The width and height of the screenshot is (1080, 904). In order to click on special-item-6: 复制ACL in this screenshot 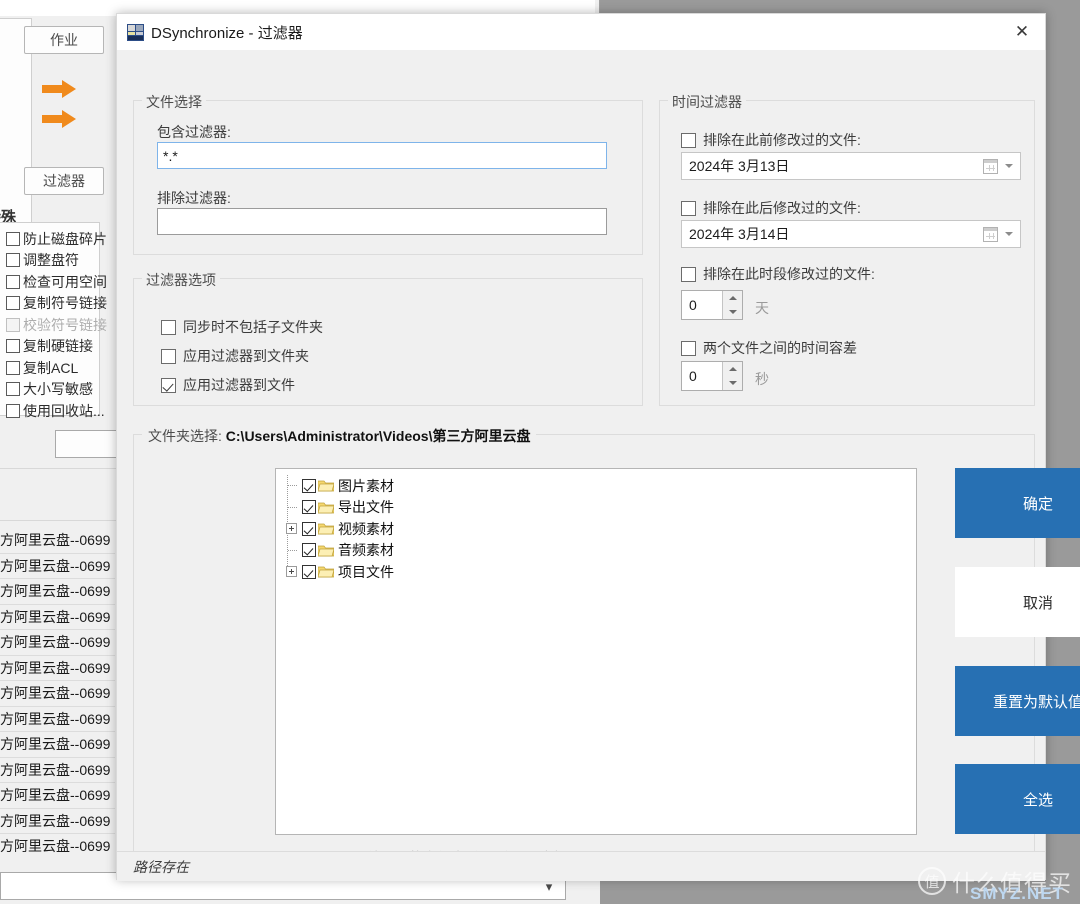, I will do `click(61, 368)`.